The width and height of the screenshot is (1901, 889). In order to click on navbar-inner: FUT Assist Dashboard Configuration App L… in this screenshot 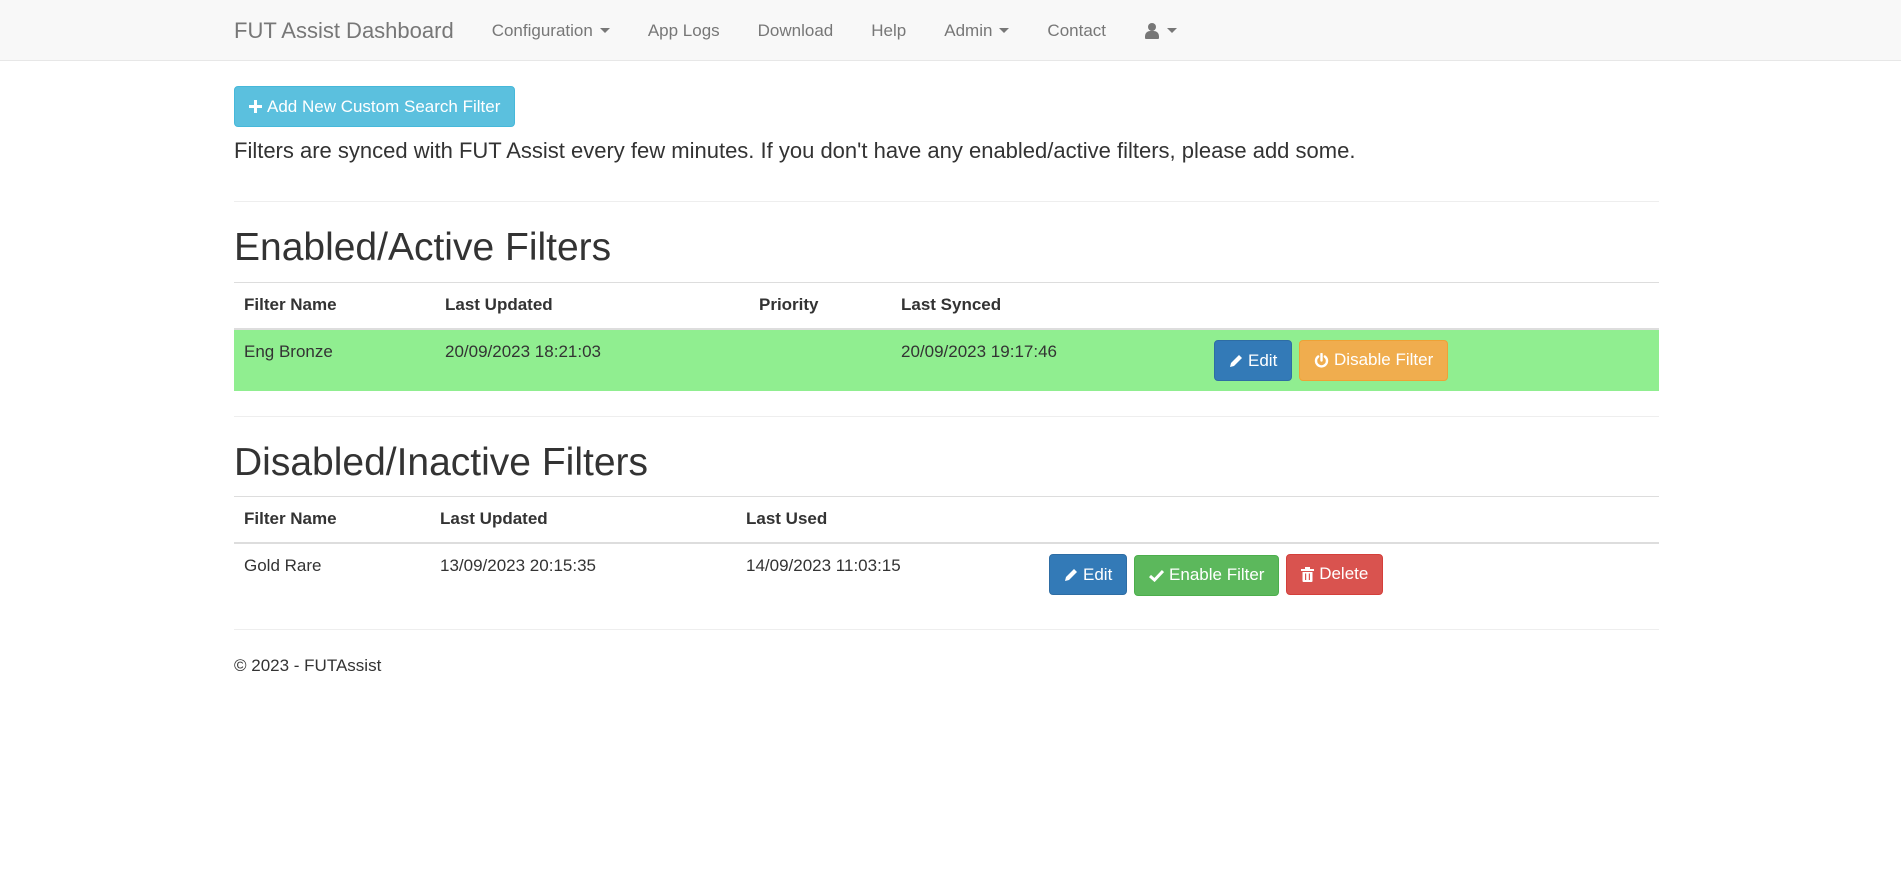, I will do `click(724, 30)`.